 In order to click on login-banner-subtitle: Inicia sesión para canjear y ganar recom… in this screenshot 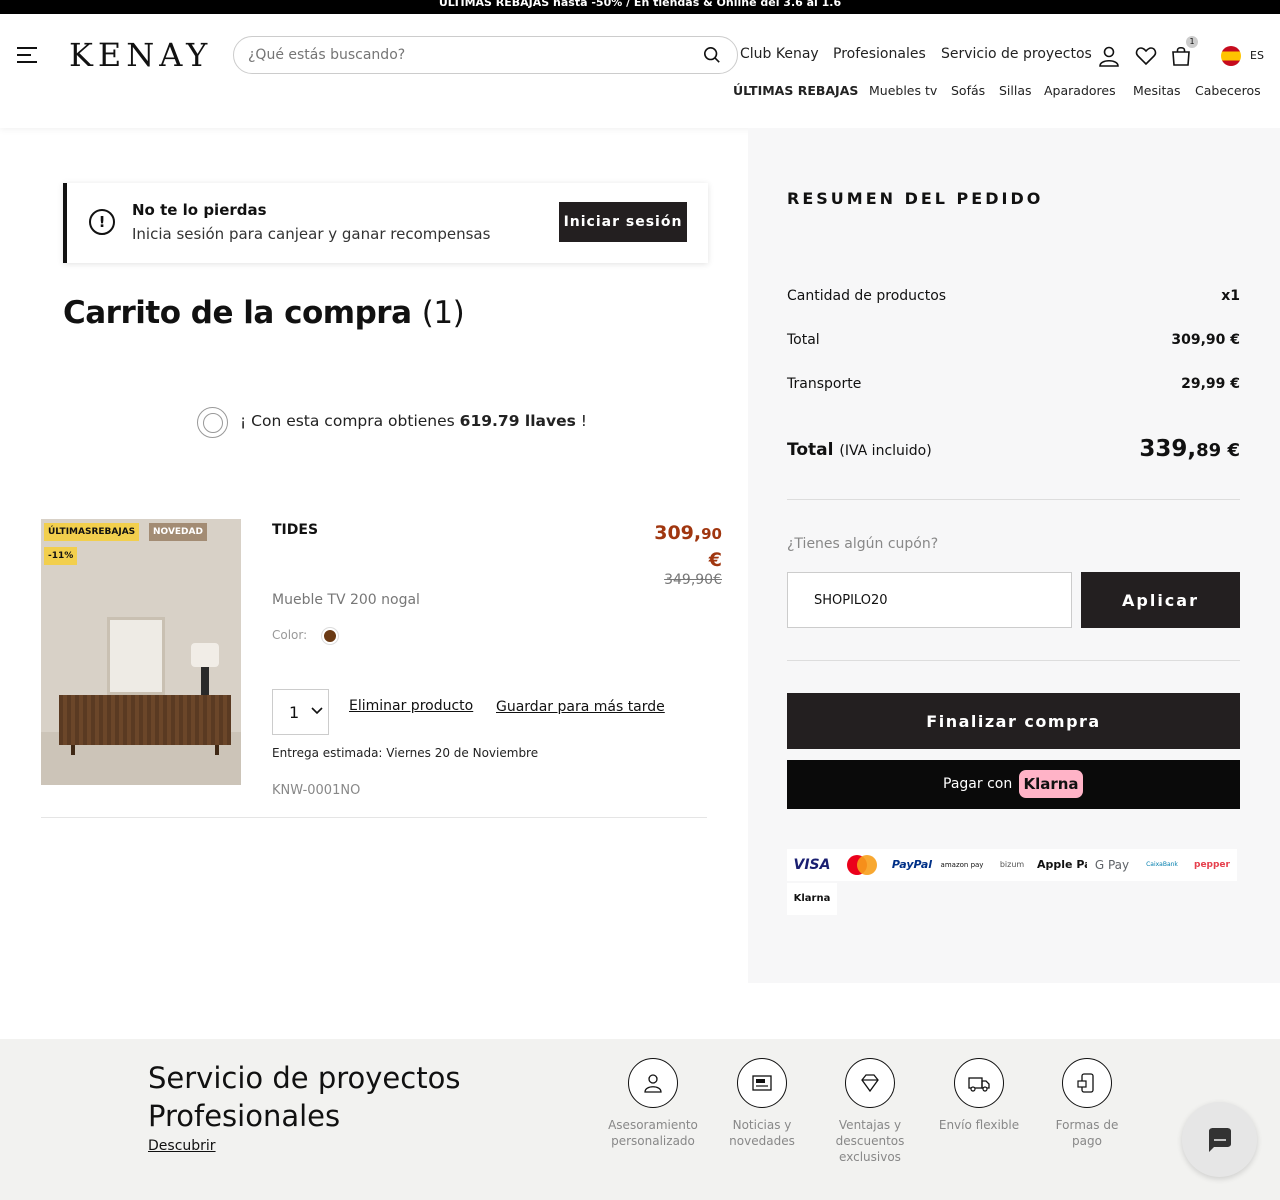, I will do `click(311, 234)`.